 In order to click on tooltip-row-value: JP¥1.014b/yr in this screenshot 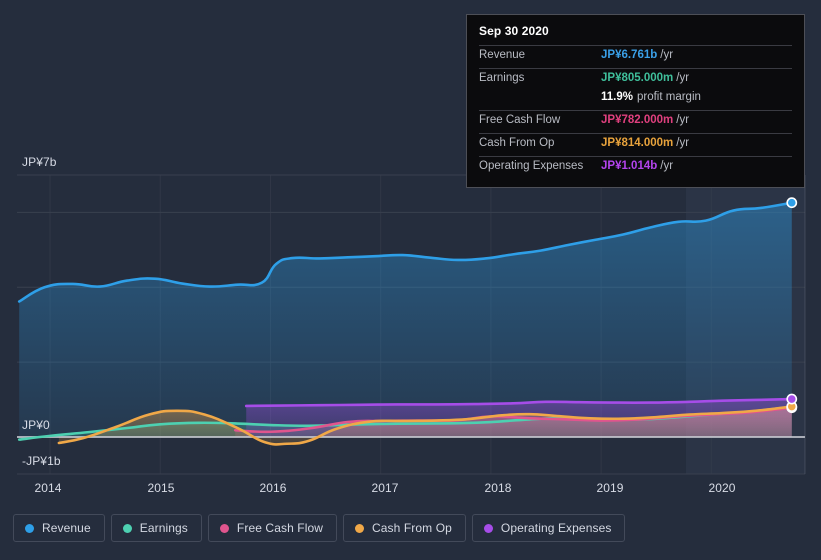, I will do `click(637, 166)`.